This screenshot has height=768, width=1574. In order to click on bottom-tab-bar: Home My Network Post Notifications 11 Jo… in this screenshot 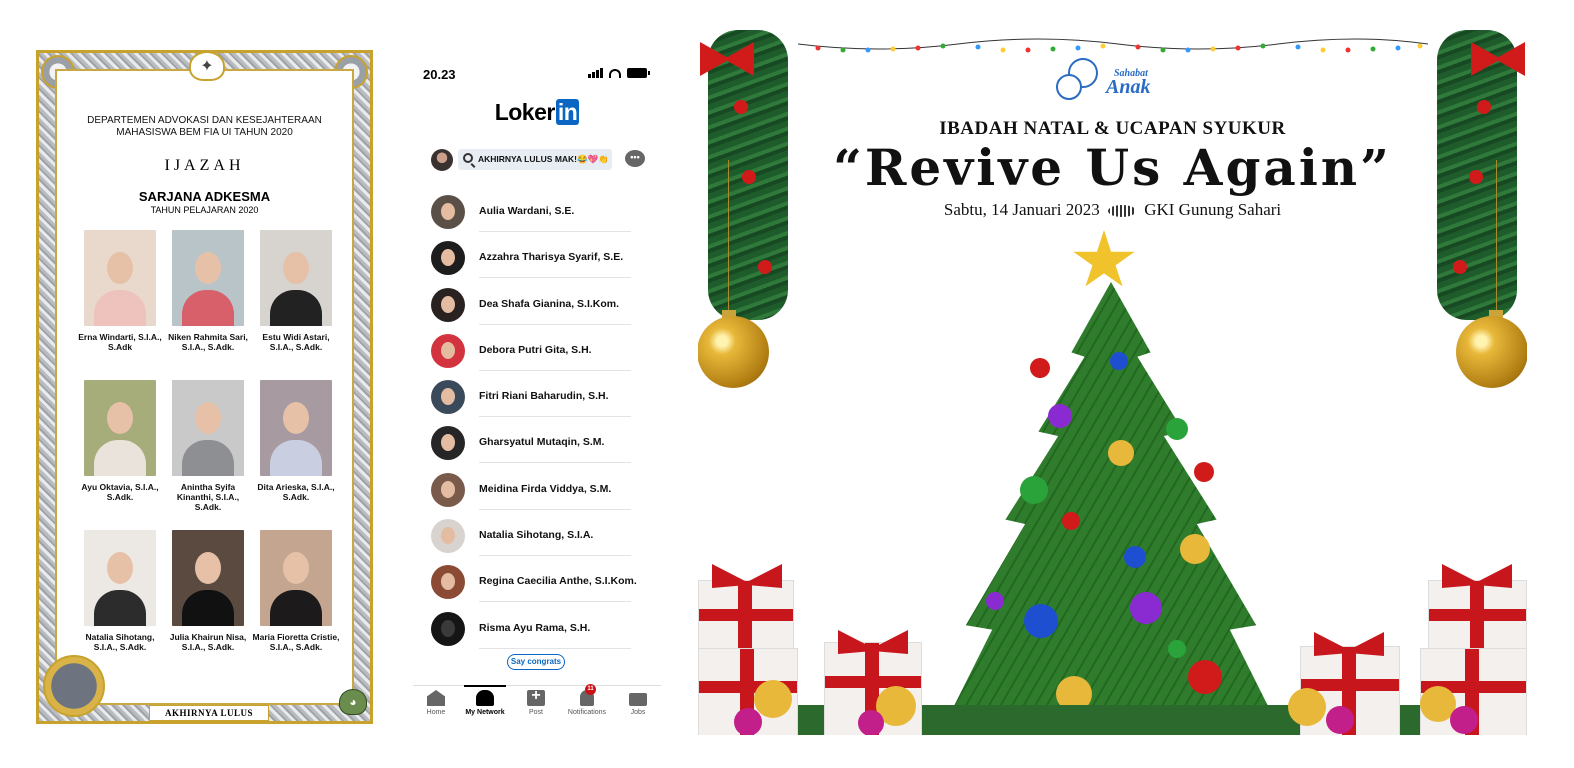, I will do `click(537, 703)`.